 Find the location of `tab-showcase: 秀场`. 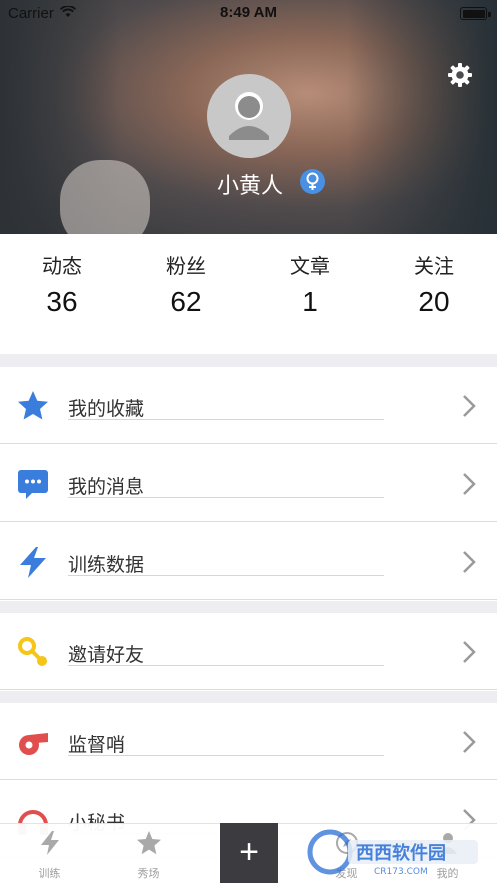

tab-showcase: 秀场 is located at coordinates (148, 853).